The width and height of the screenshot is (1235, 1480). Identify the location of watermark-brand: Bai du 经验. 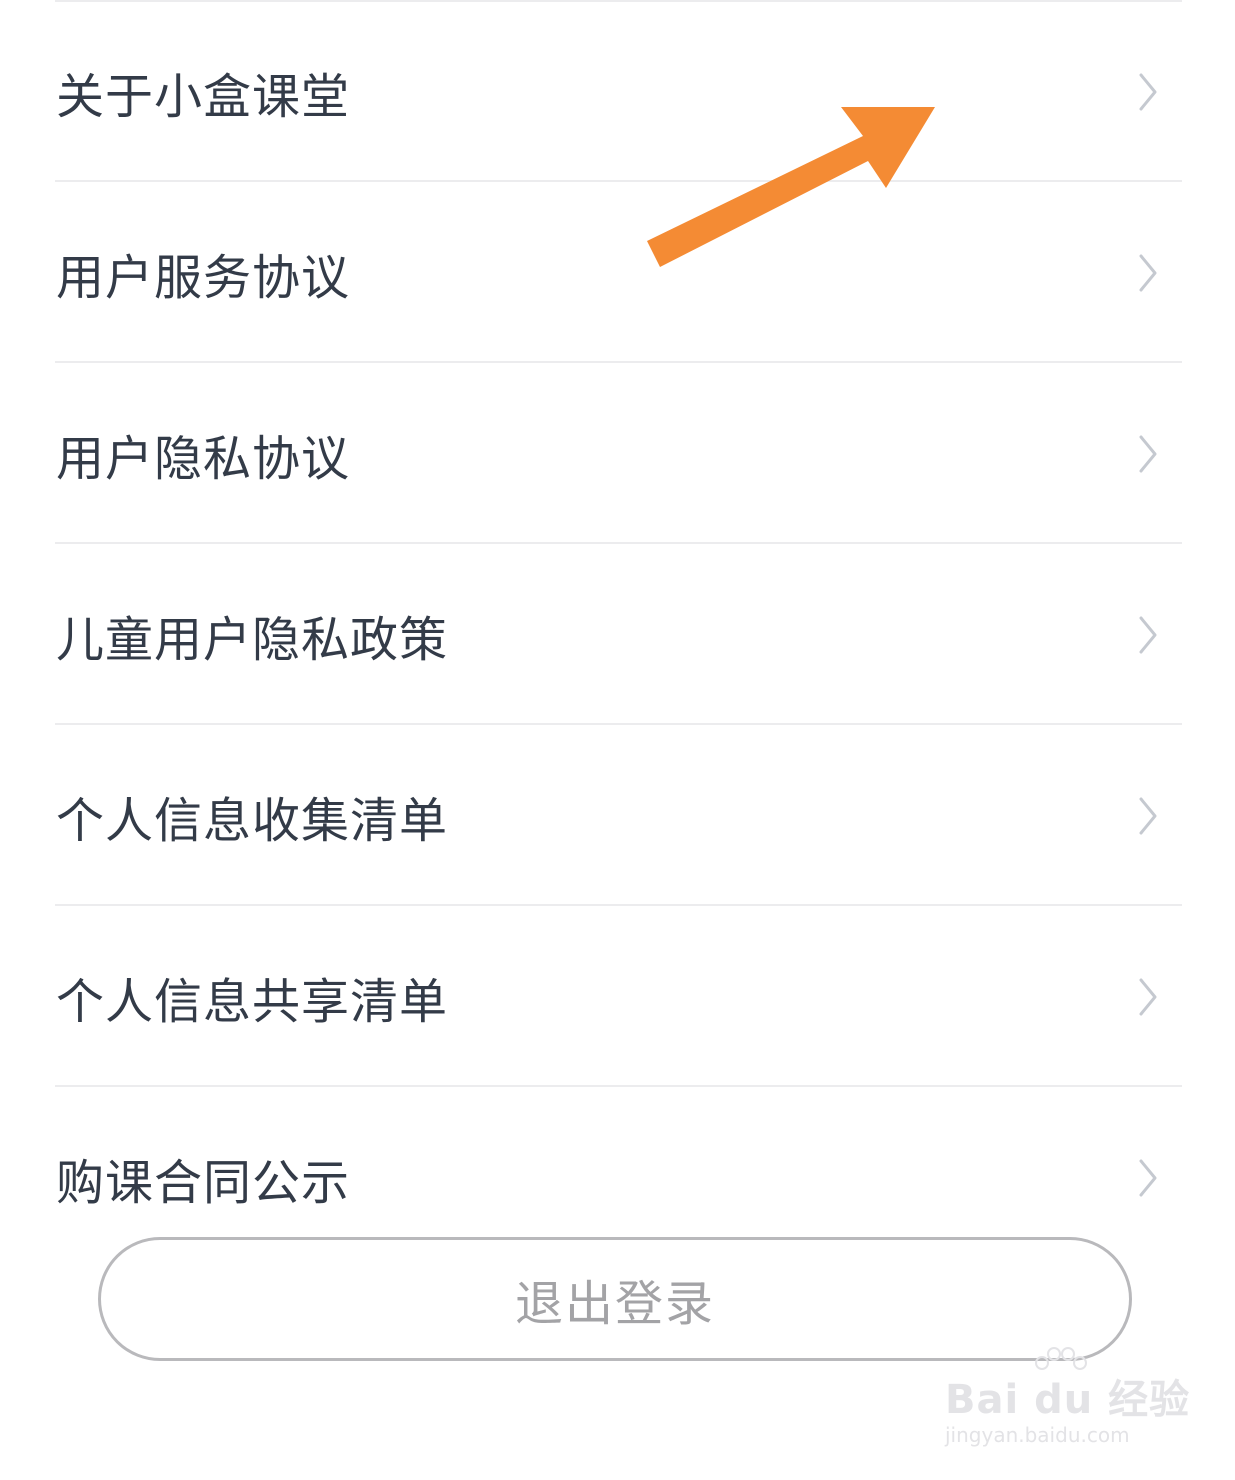
(1068, 1400).